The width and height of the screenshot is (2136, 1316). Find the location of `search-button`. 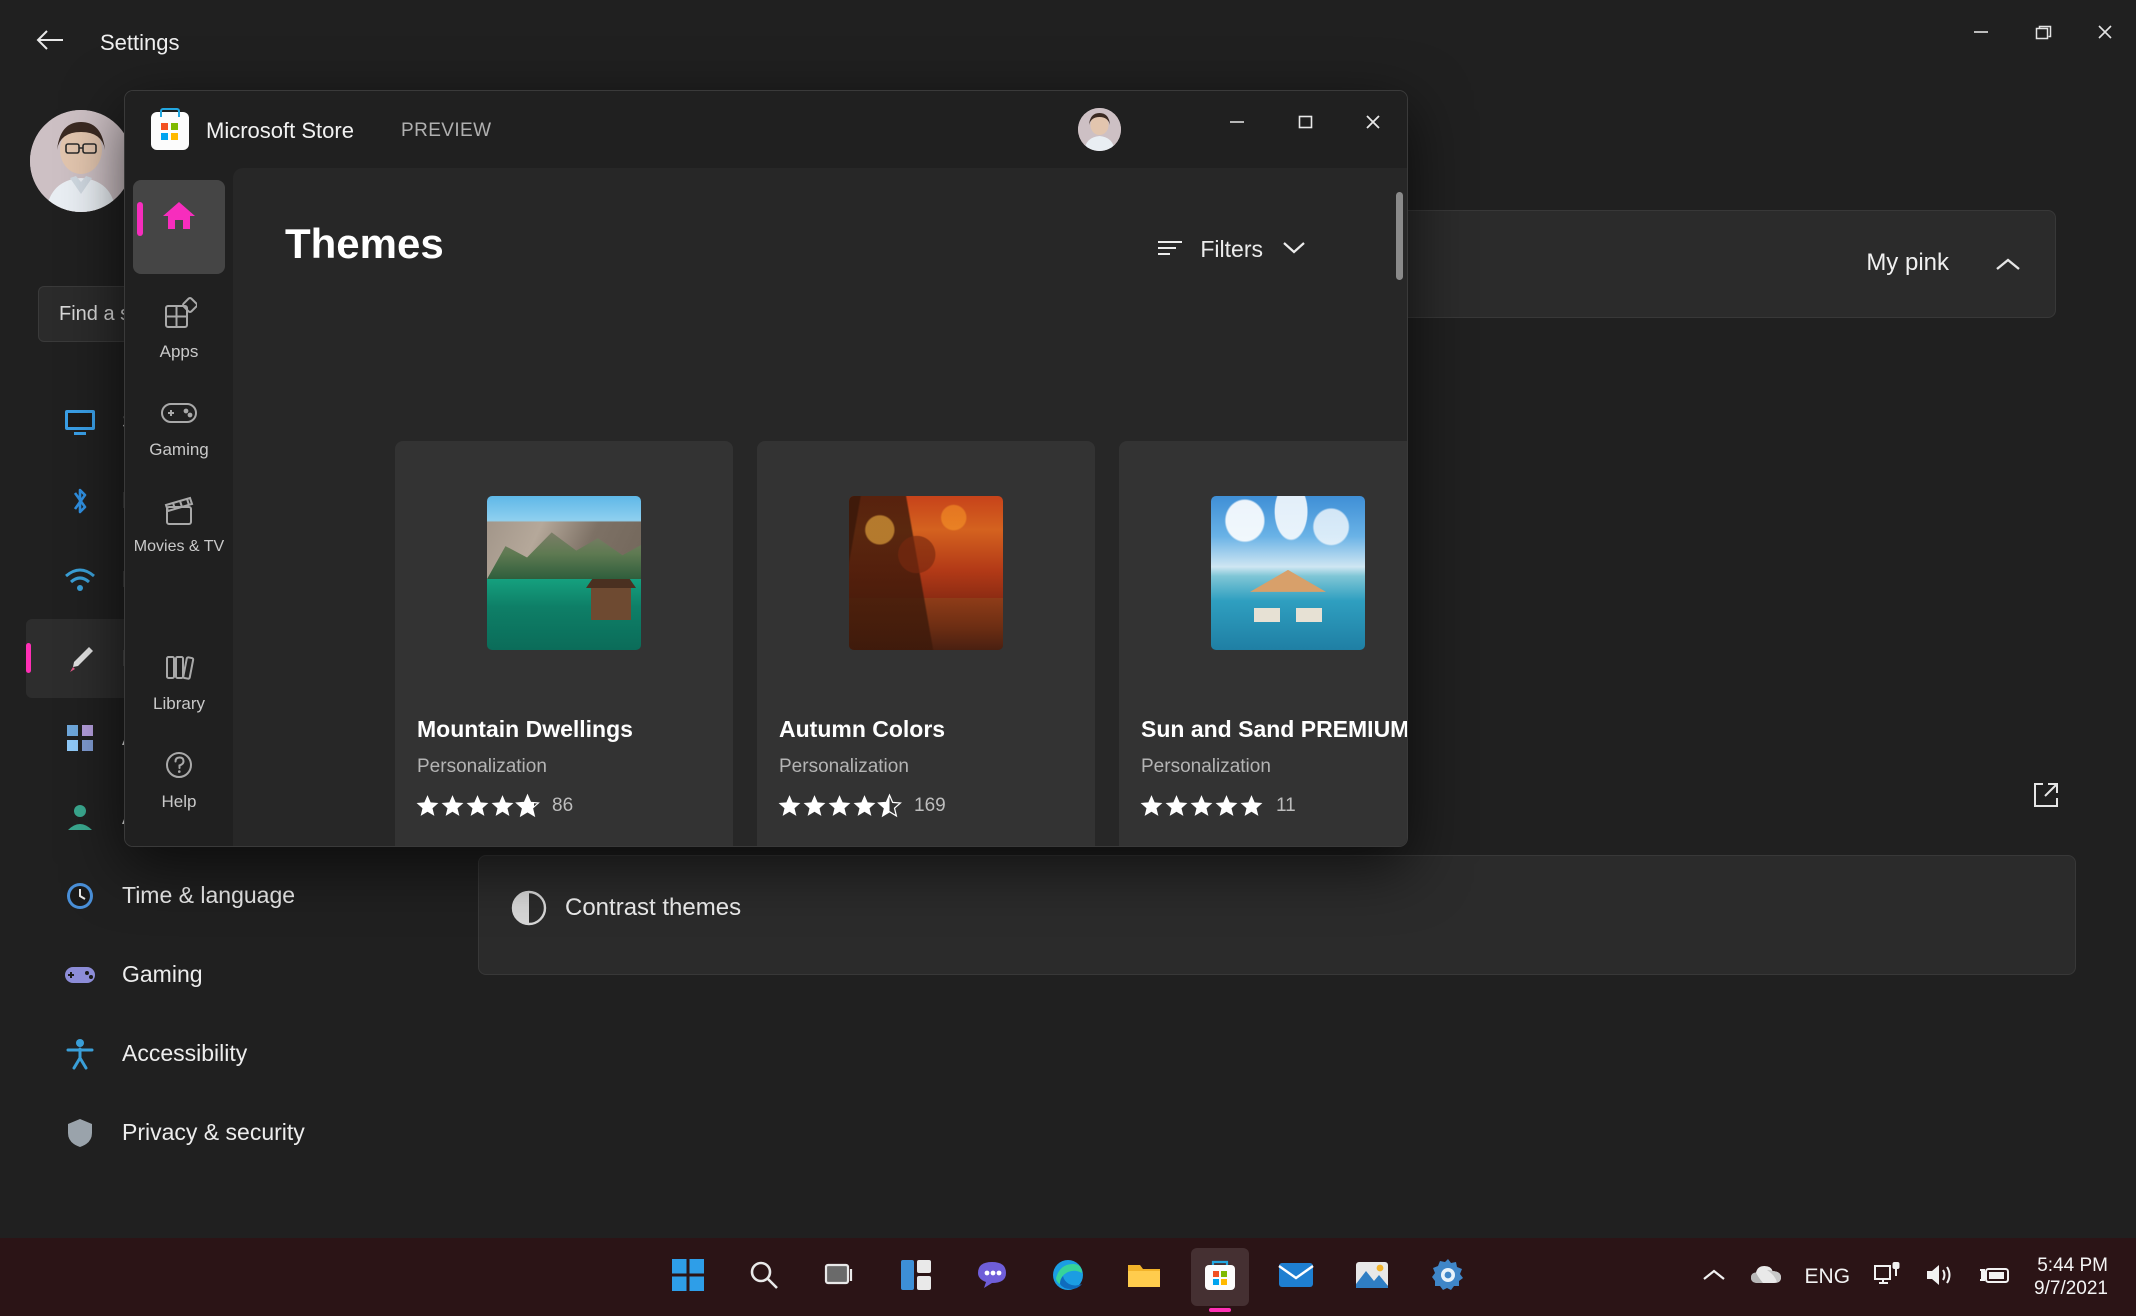

search-button is located at coordinates (764, 1277).